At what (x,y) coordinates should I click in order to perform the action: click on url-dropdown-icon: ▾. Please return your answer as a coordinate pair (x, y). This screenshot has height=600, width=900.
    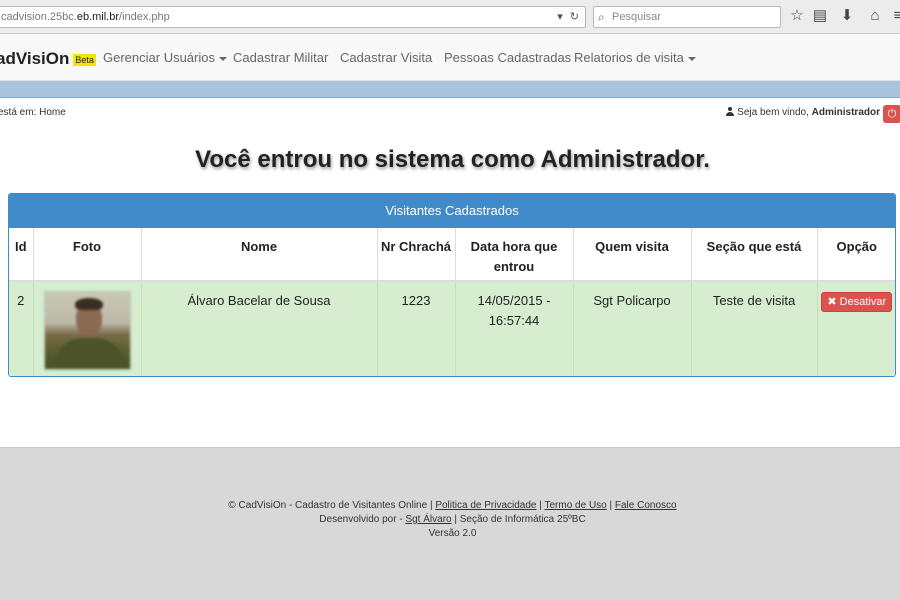
    Looking at the image, I should click on (560, 17).